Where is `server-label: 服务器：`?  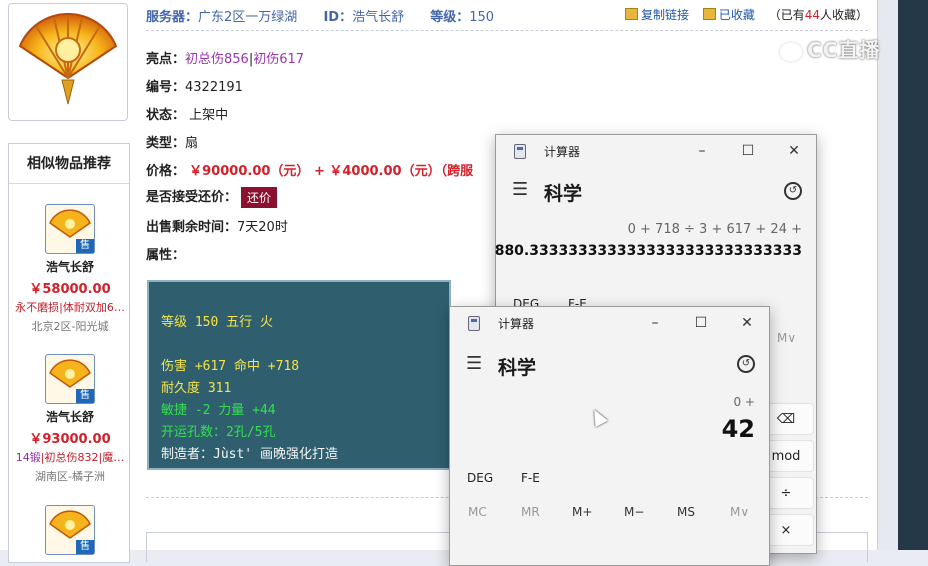
server-label: 服务器： is located at coordinates (172, 17).